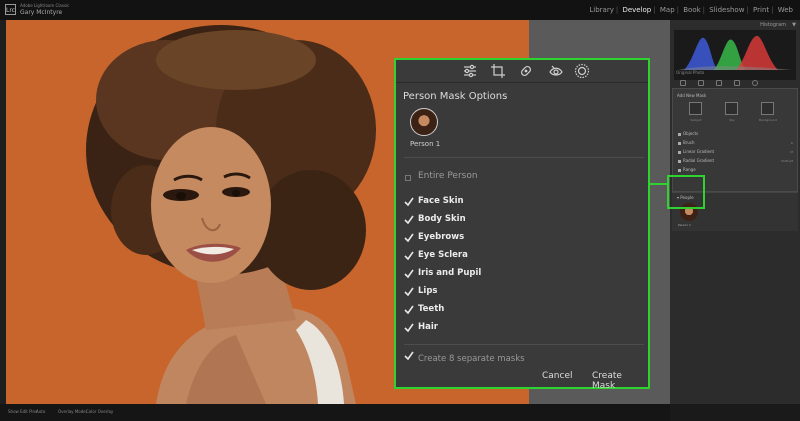 The width and height of the screenshot is (800, 421). Describe the element at coordinates (773, 25) in the screenshot. I see `histogram-label: Histogram` at that location.